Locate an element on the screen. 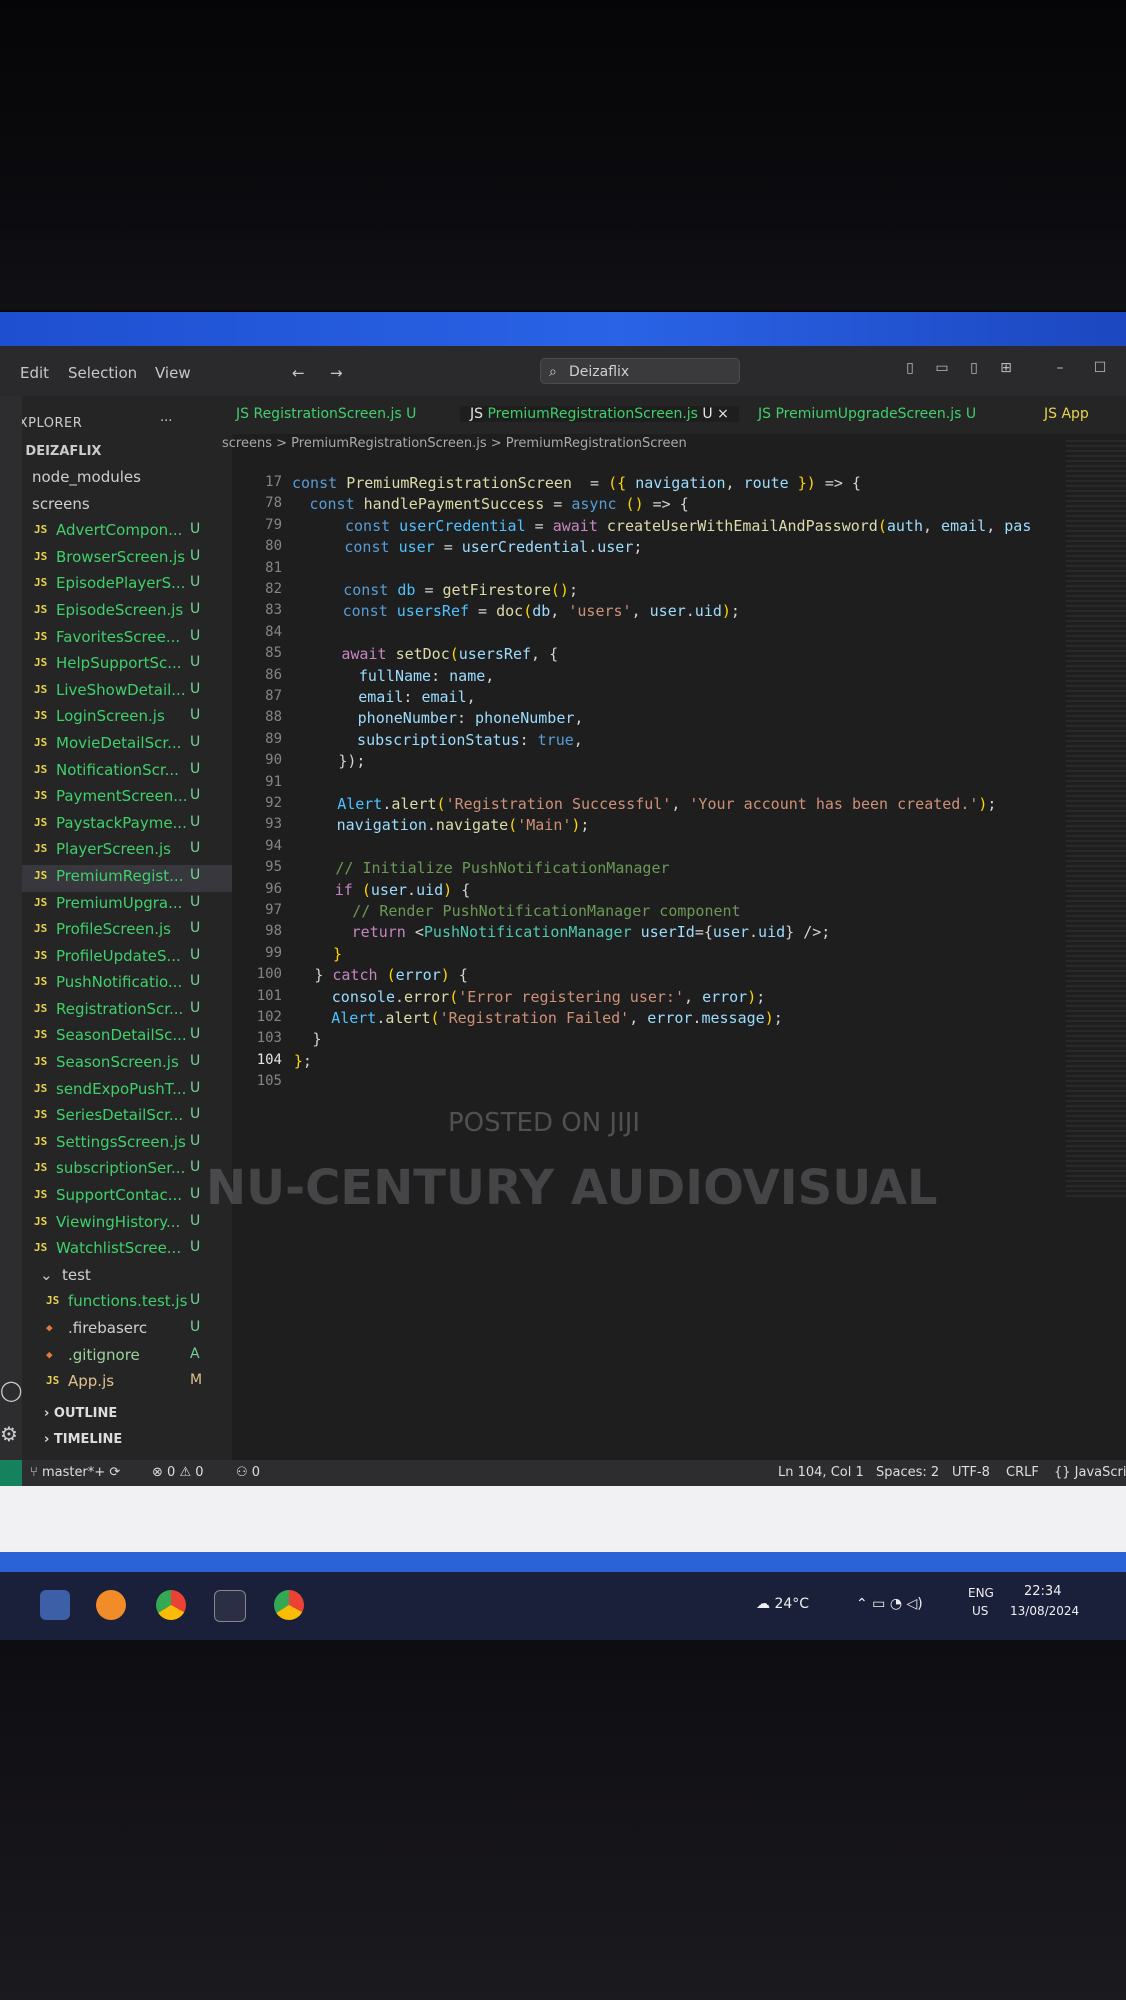  minimize-icon: – is located at coordinates (1060, 370).